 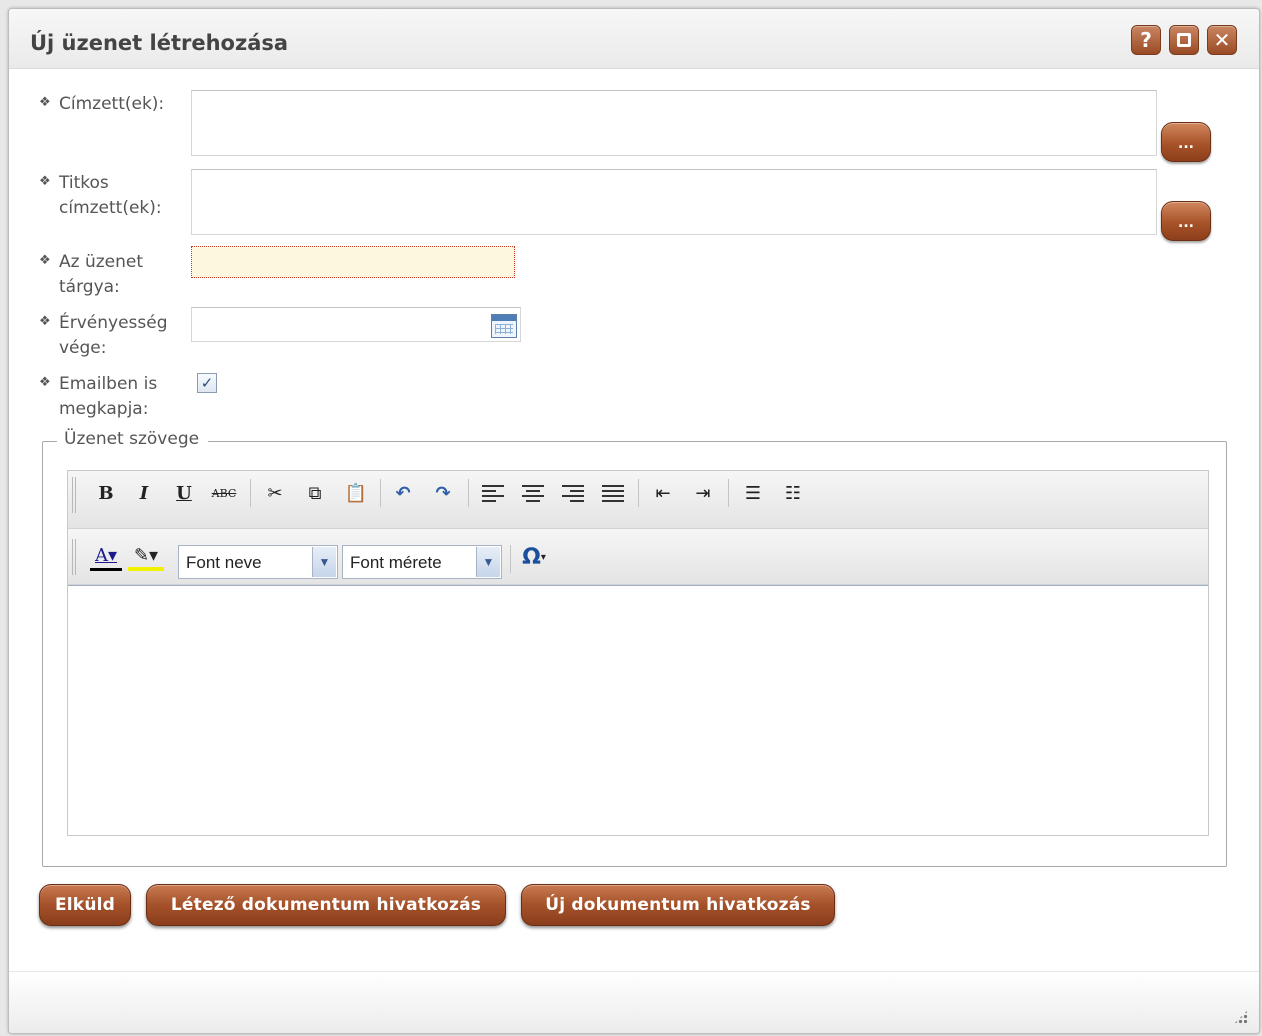 I want to click on font-size-value: Font mérete, so click(x=396, y=562).